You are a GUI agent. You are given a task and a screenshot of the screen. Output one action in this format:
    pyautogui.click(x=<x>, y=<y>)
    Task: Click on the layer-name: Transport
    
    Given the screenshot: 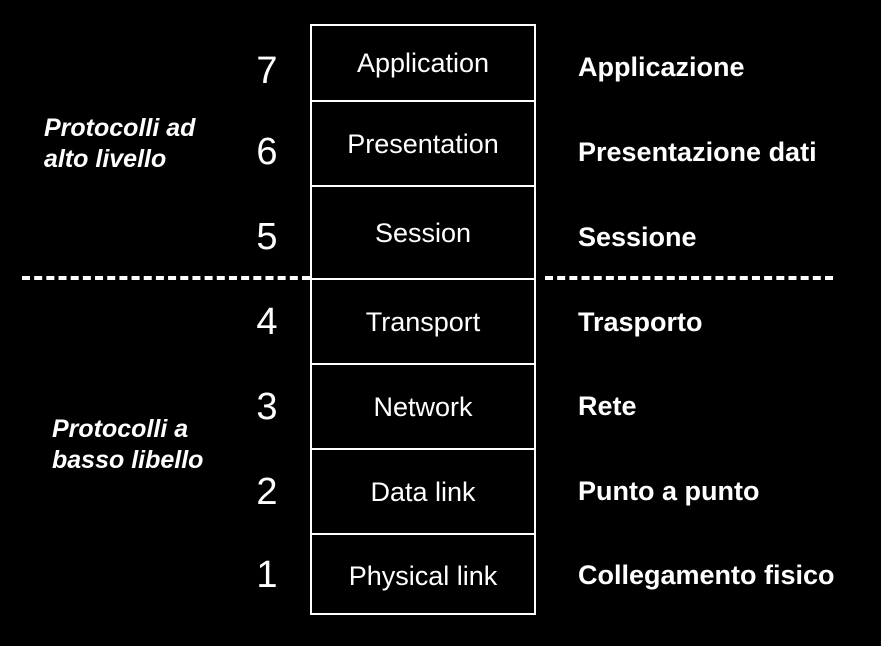 What is the action you would take?
    pyautogui.click(x=423, y=321)
    